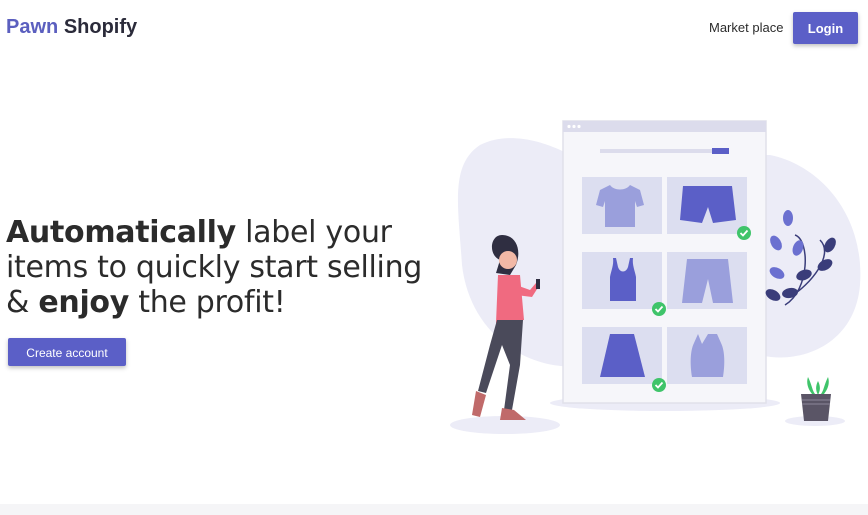  Describe the element at coordinates (825, 28) in the screenshot. I see `login-button: Login` at that location.